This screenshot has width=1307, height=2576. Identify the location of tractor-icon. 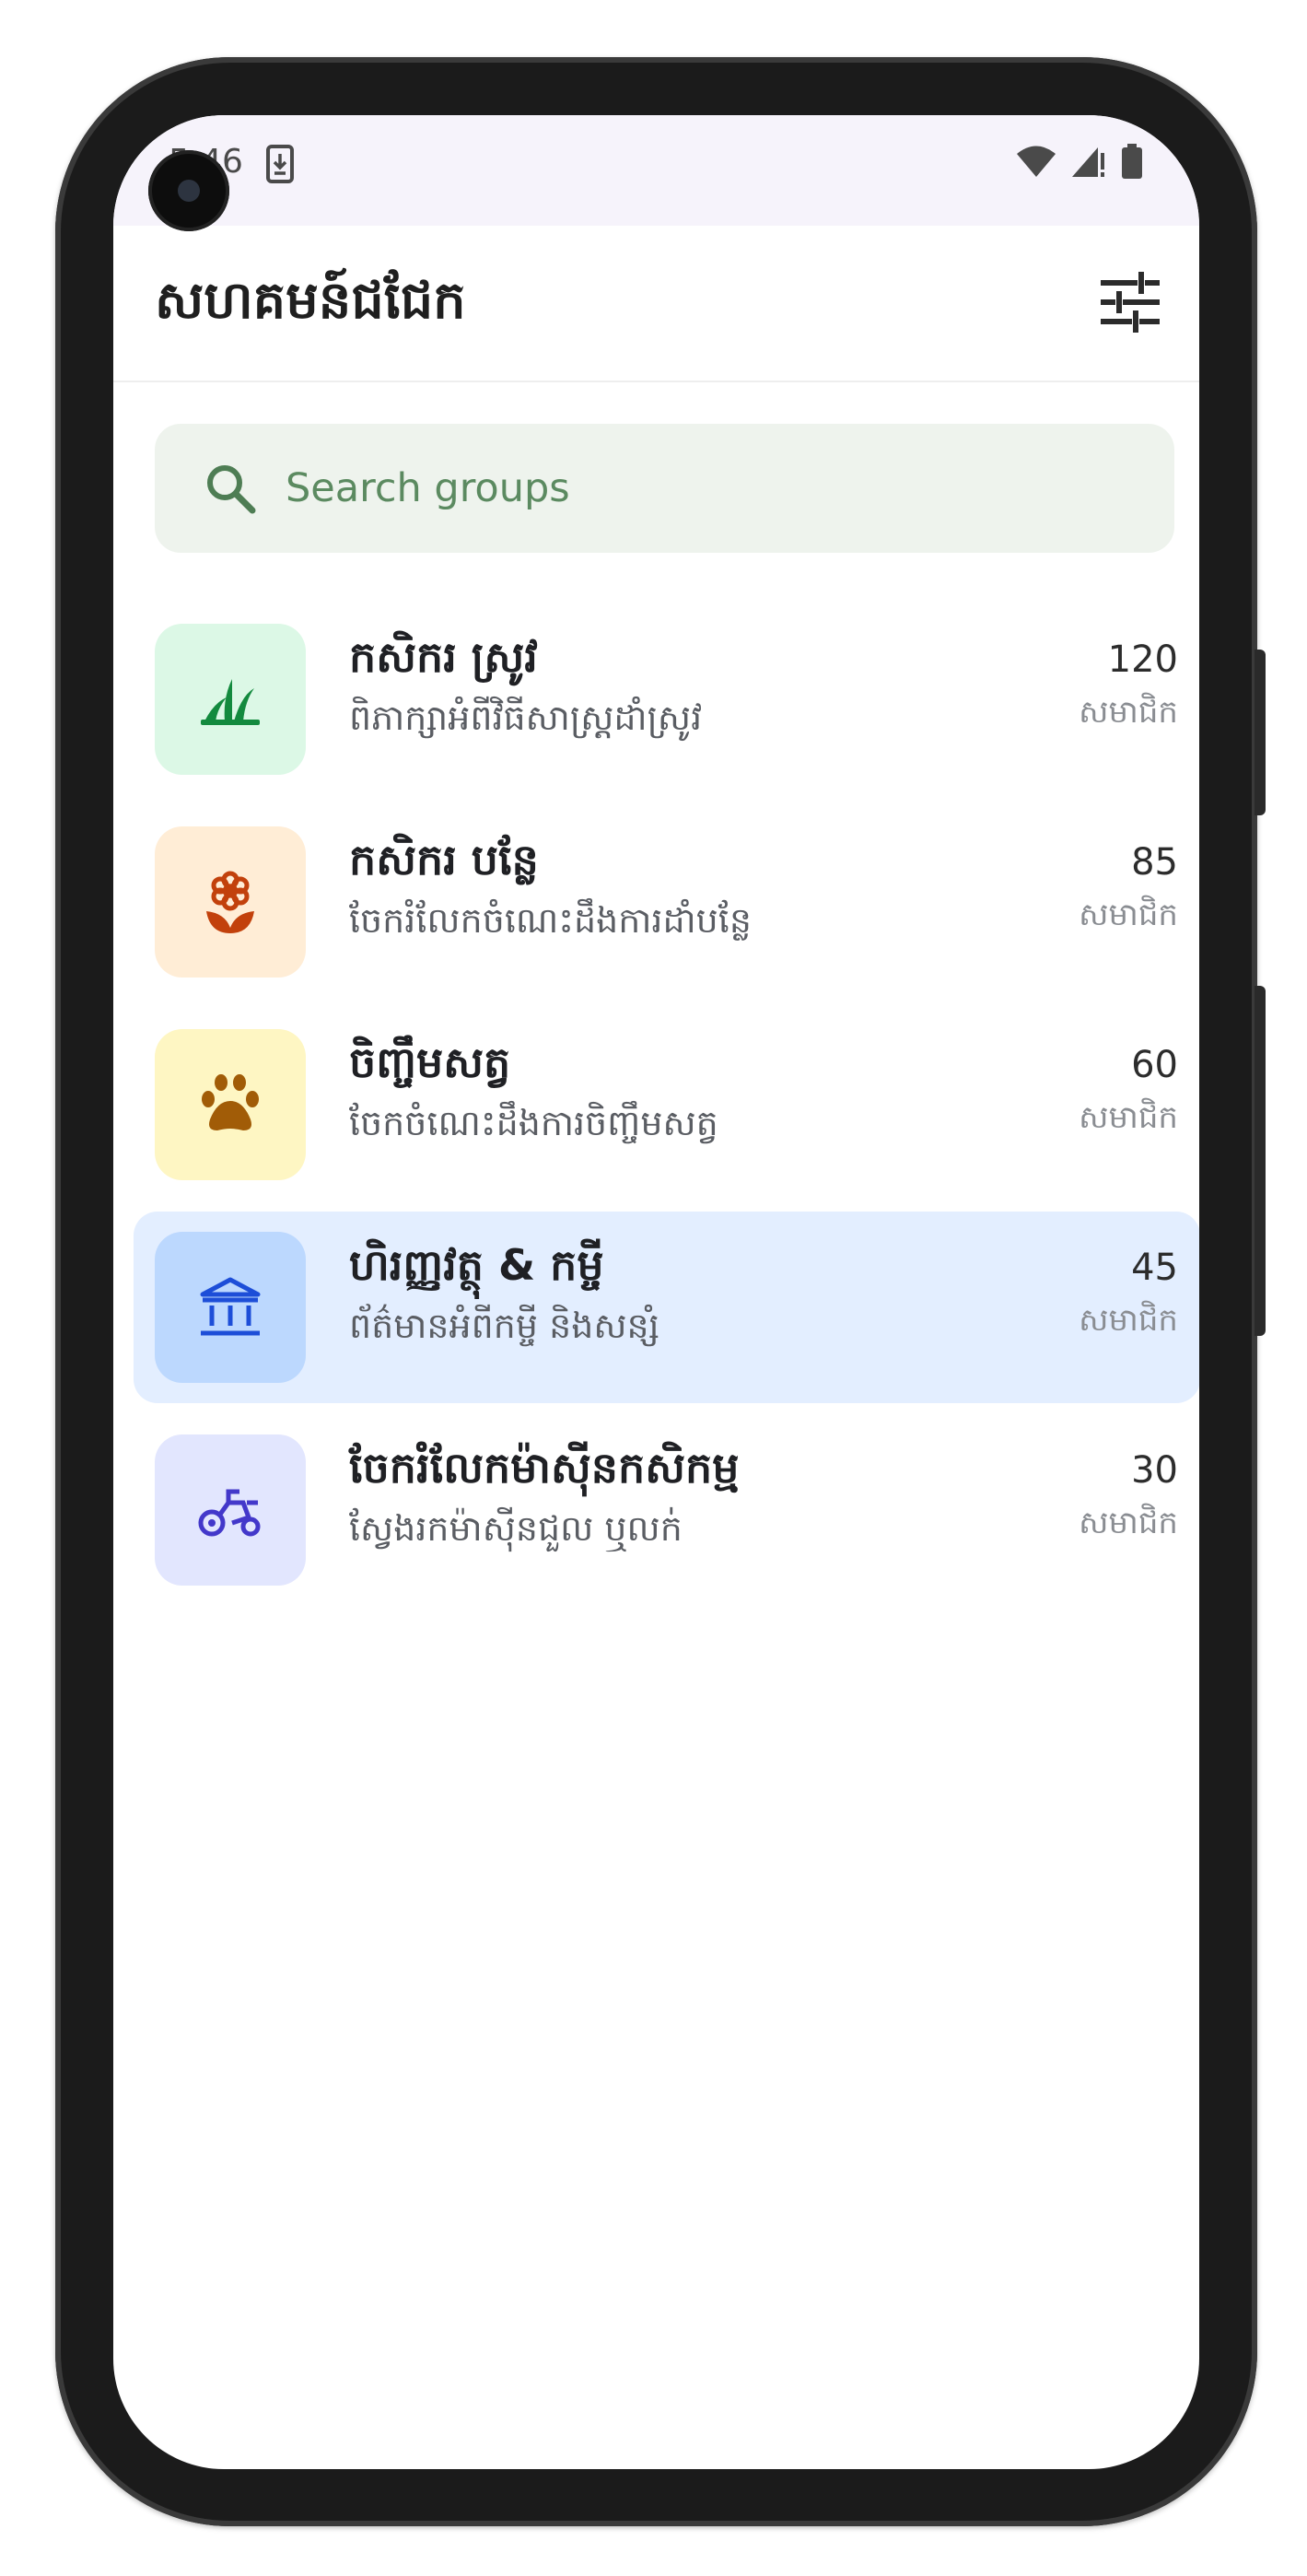
(229, 1513).